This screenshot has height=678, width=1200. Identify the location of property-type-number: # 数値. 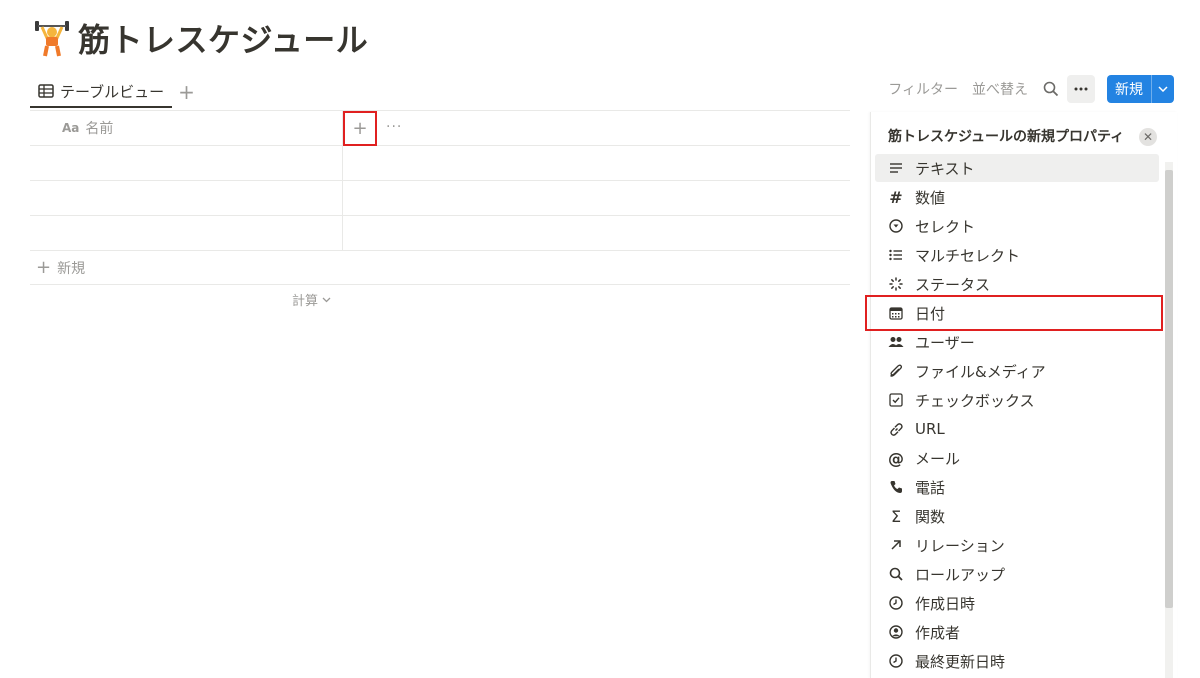
(1017, 197).